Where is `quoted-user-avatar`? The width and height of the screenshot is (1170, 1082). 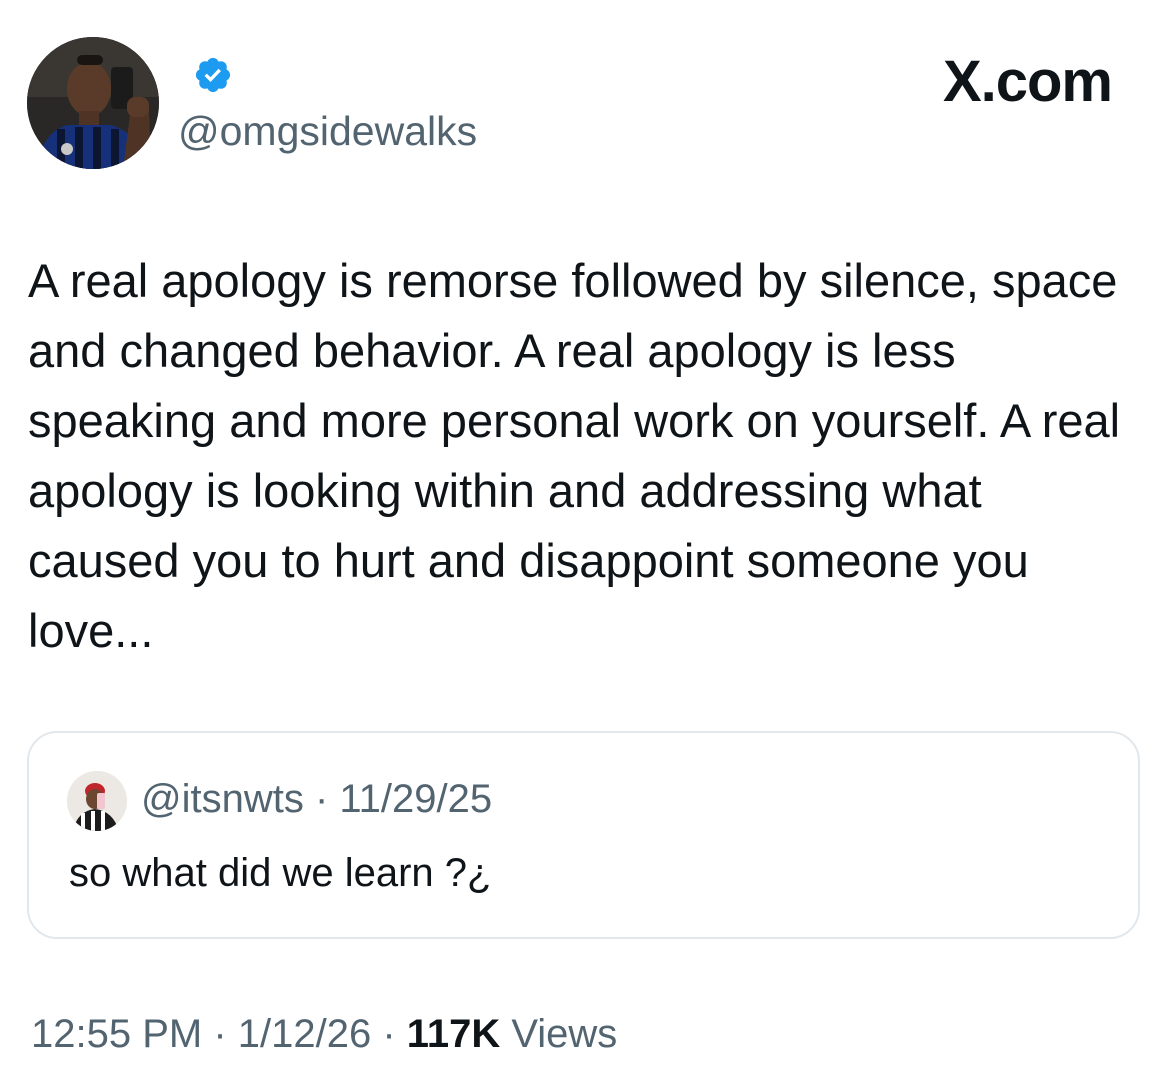 quoted-user-avatar is located at coordinates (97, 801).